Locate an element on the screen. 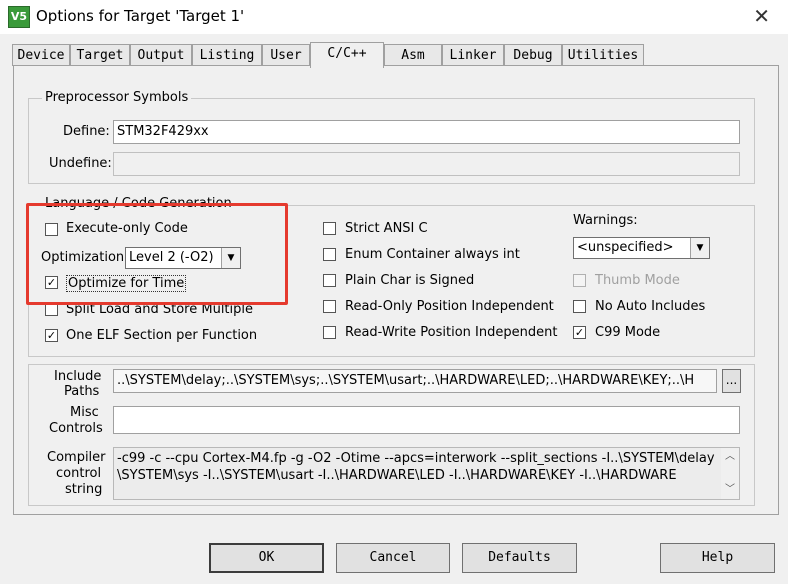  scroll-down-icon: ﹀ is located at coordinates (730, 490).